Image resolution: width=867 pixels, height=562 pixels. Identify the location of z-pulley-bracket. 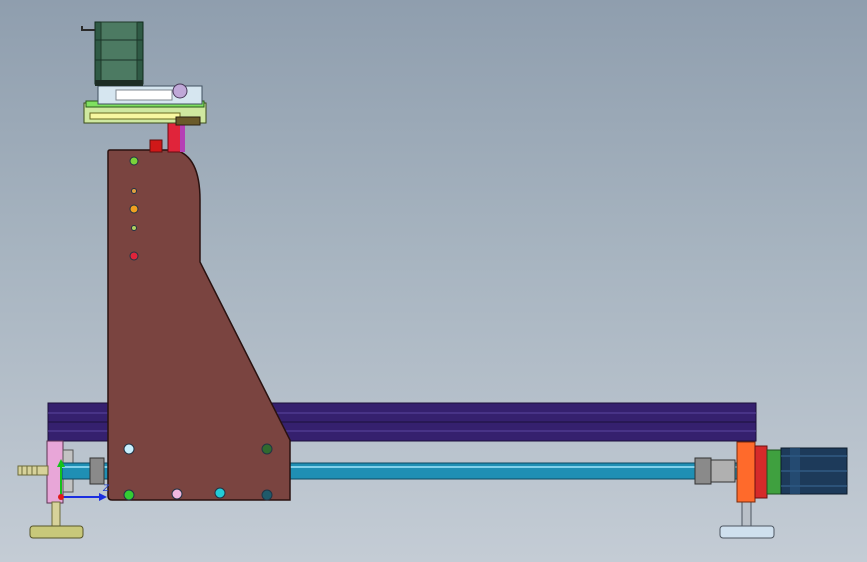
(150, 94).